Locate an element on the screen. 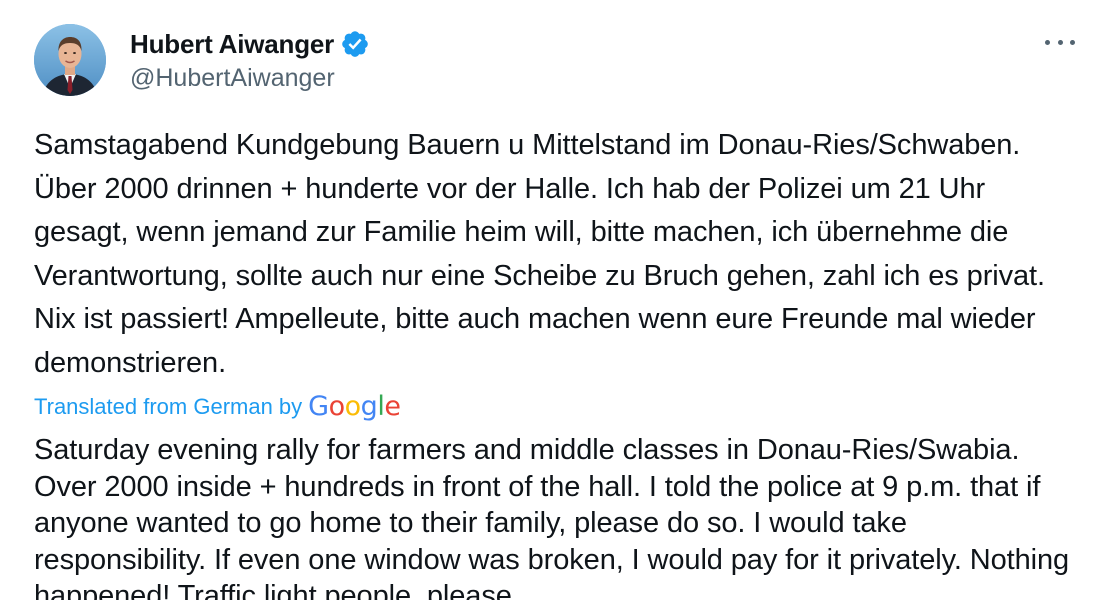 This screenshot has height=600, width=1109. more-options-button is located at coordinates (1060, 42).